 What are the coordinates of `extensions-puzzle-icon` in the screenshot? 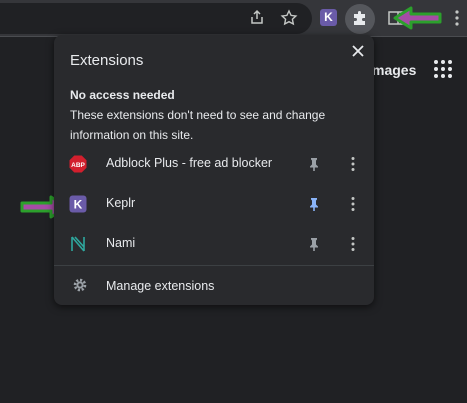 It's located at (360, 18).